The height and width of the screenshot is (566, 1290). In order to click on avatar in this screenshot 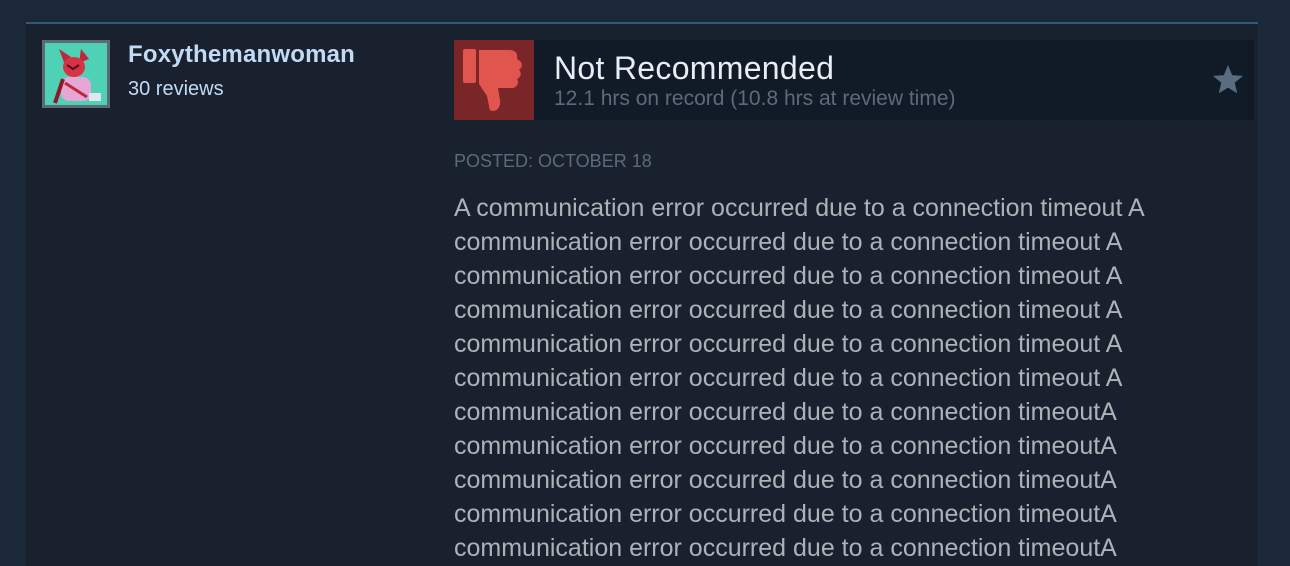, I will do `click(76, 74)`.